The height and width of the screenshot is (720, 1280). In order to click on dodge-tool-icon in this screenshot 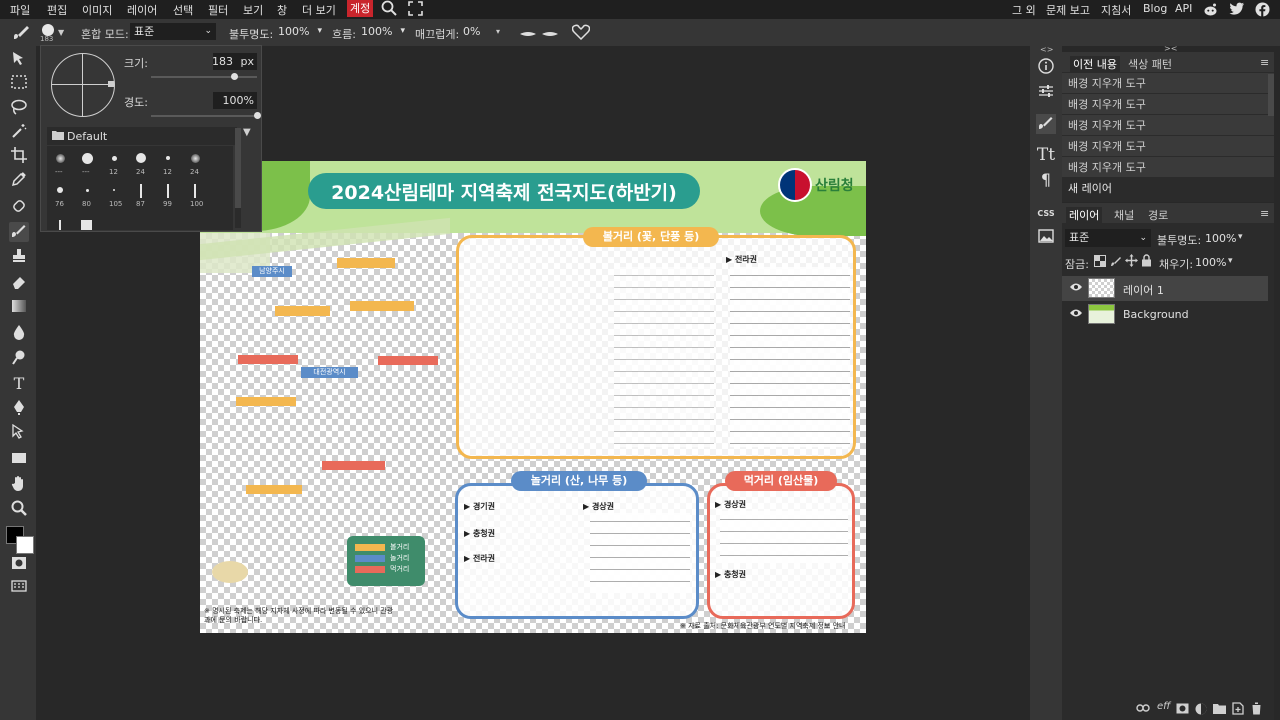, I will do `click(19, 359)`.